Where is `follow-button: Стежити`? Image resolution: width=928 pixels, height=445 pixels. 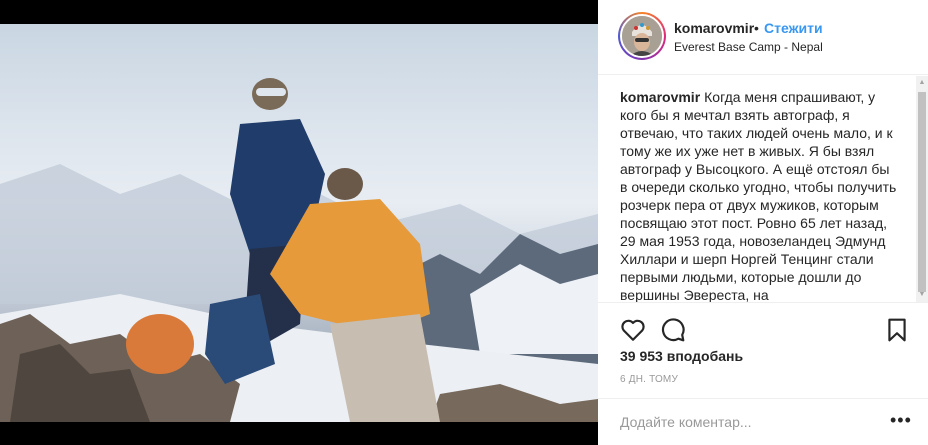 follow-button: Стежити is located at coordinates (793, 28).